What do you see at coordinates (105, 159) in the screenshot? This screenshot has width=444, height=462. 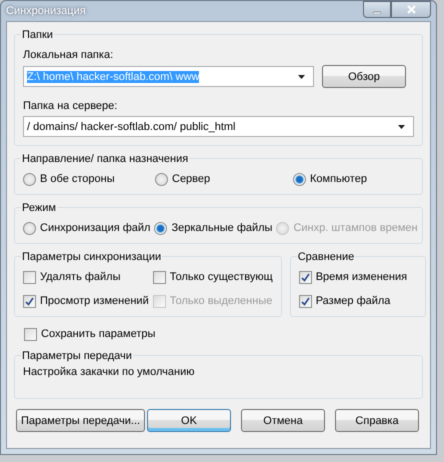 I see `group-title: Направление/ папка назначения` at bounding box center [105, 159].